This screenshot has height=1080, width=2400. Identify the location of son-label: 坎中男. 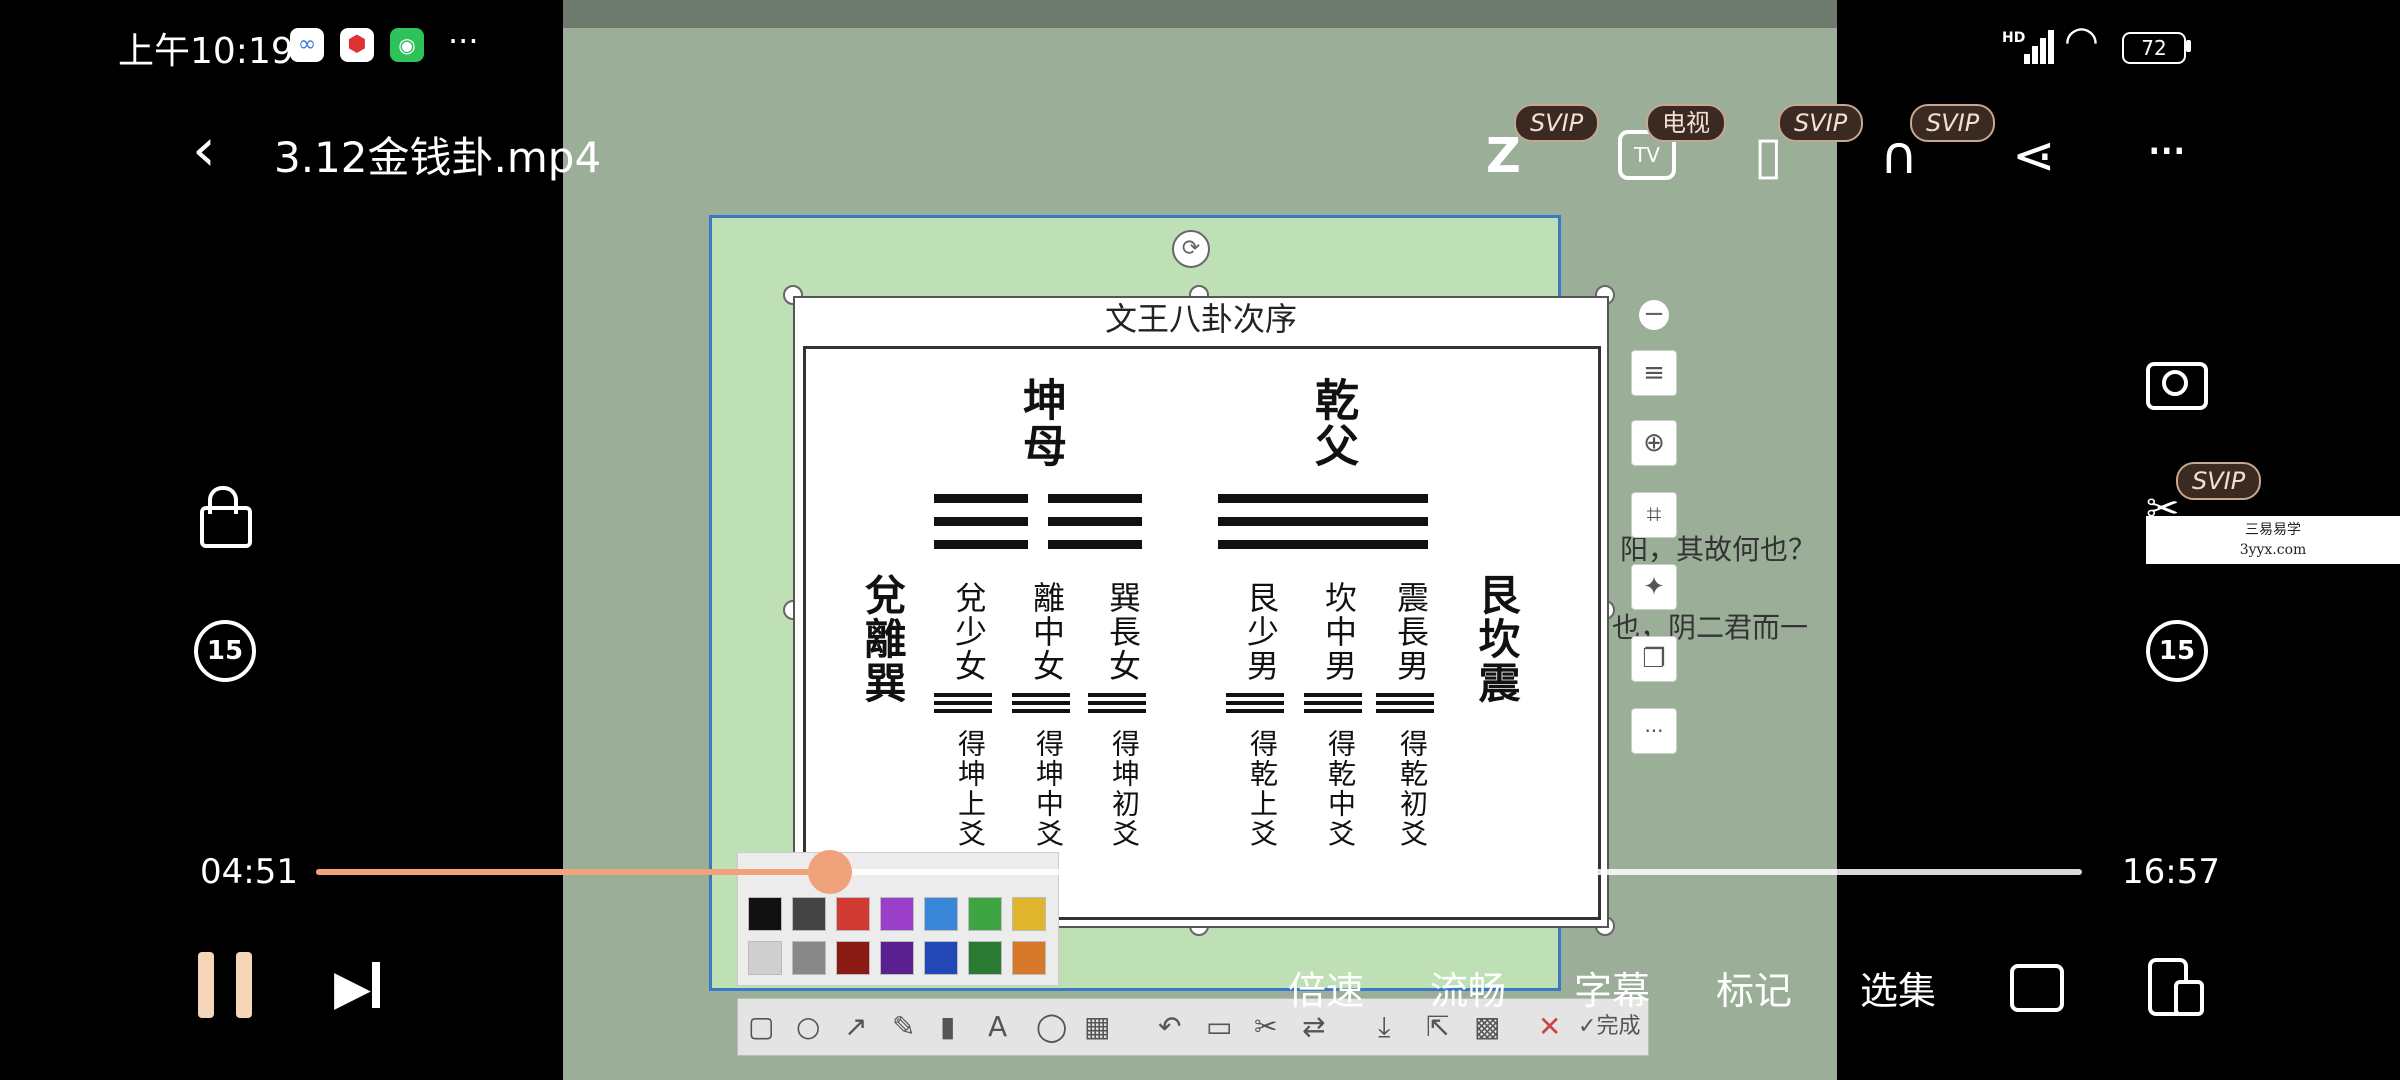
(1339, 632).